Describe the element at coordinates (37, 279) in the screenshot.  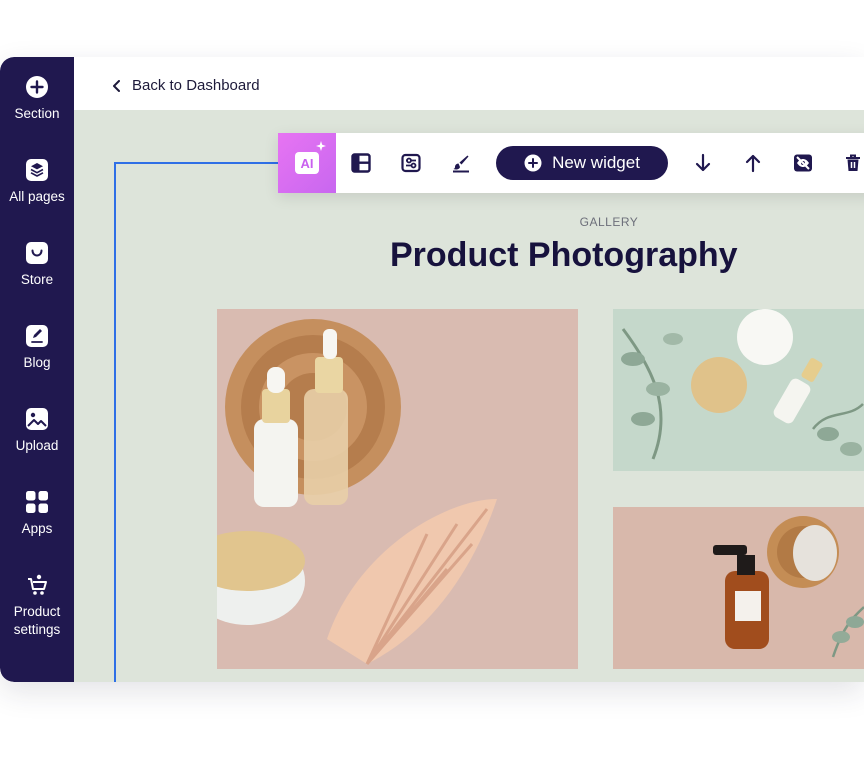
I see `sidebar-item-label: Store` at that location.